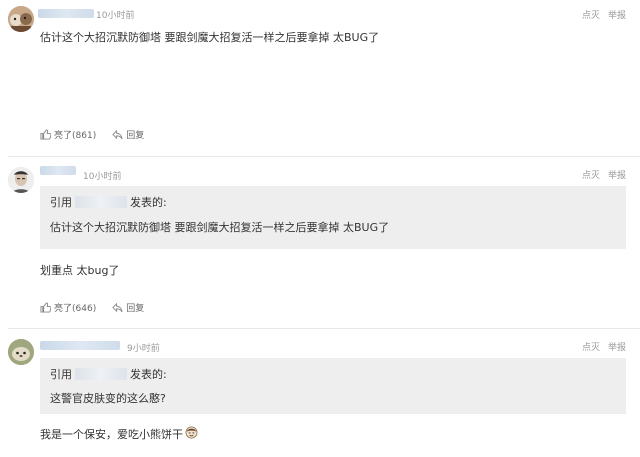  What do you see at coordinates (333, 217) in the screenshot?
I see `quote-block: 引用 发表的: 估计这个大招沉默防御塔 要跟剑魔大招复活一样之后要拿掉 太BUG了` at bounding box center [333, 217].